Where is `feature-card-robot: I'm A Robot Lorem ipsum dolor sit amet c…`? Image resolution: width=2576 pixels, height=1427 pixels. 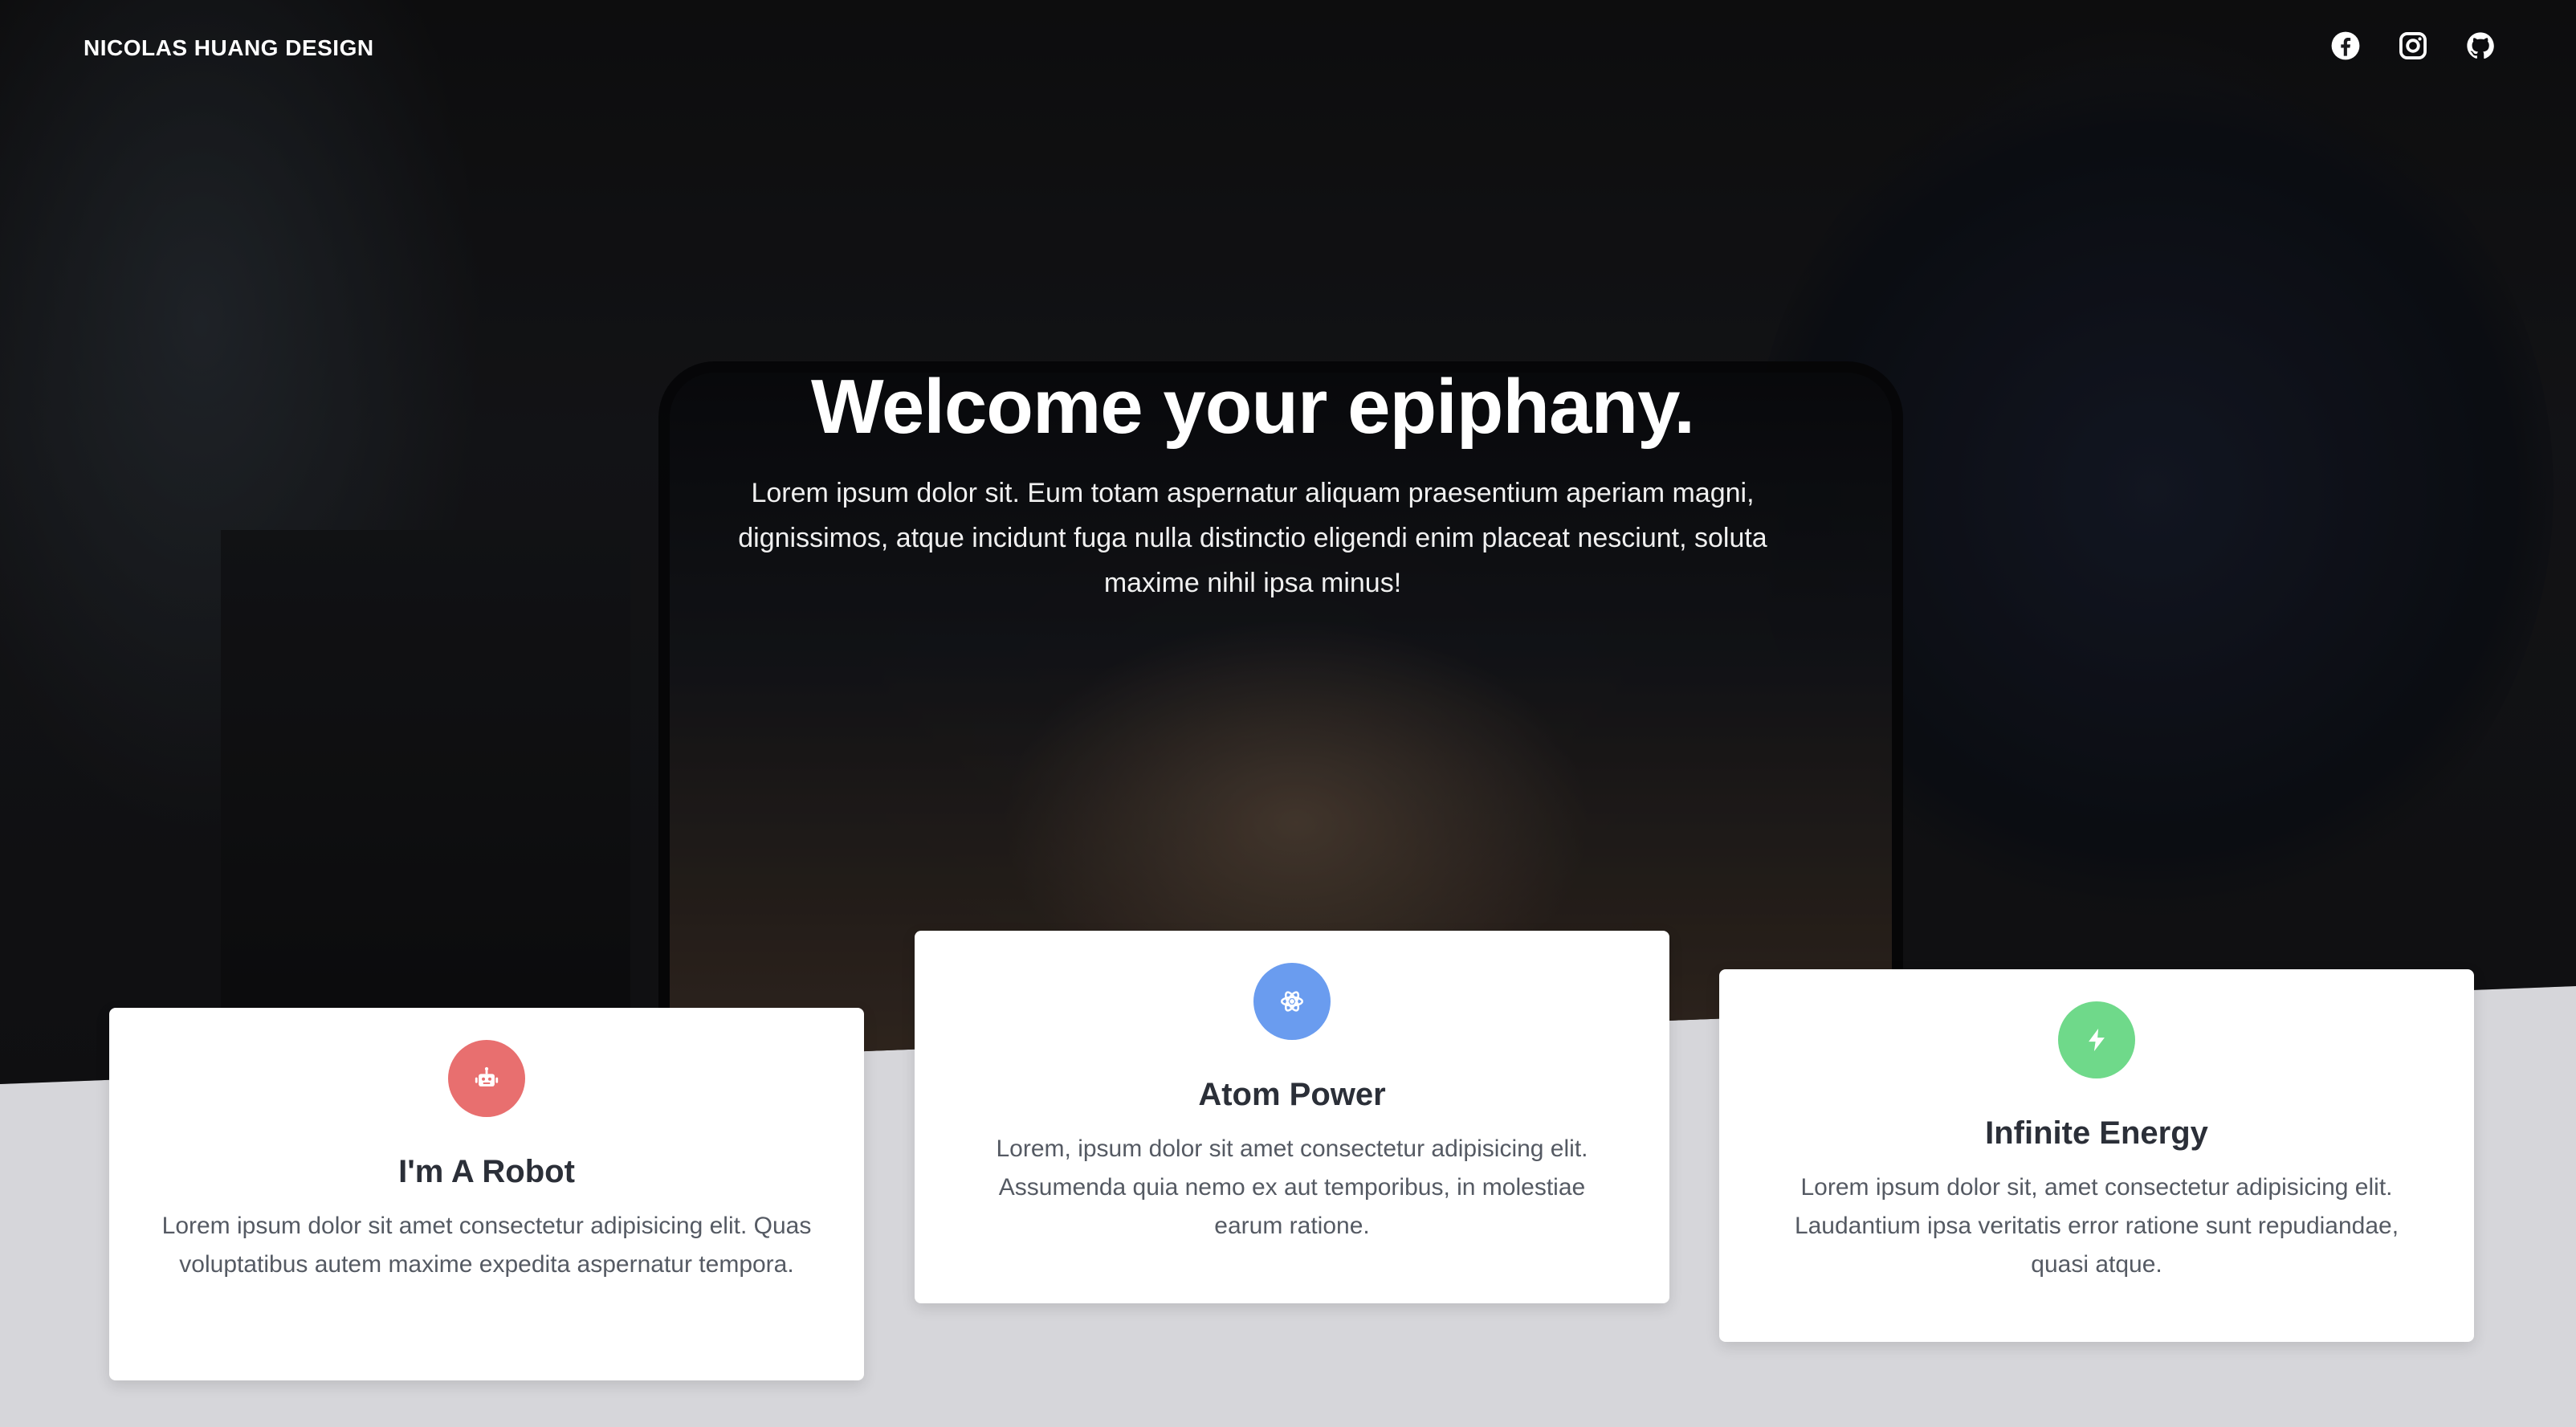
feature-card-robot: I'm A Robot Lorem ipsum dolor sit amet c… is located at coordinates (487, 1194).